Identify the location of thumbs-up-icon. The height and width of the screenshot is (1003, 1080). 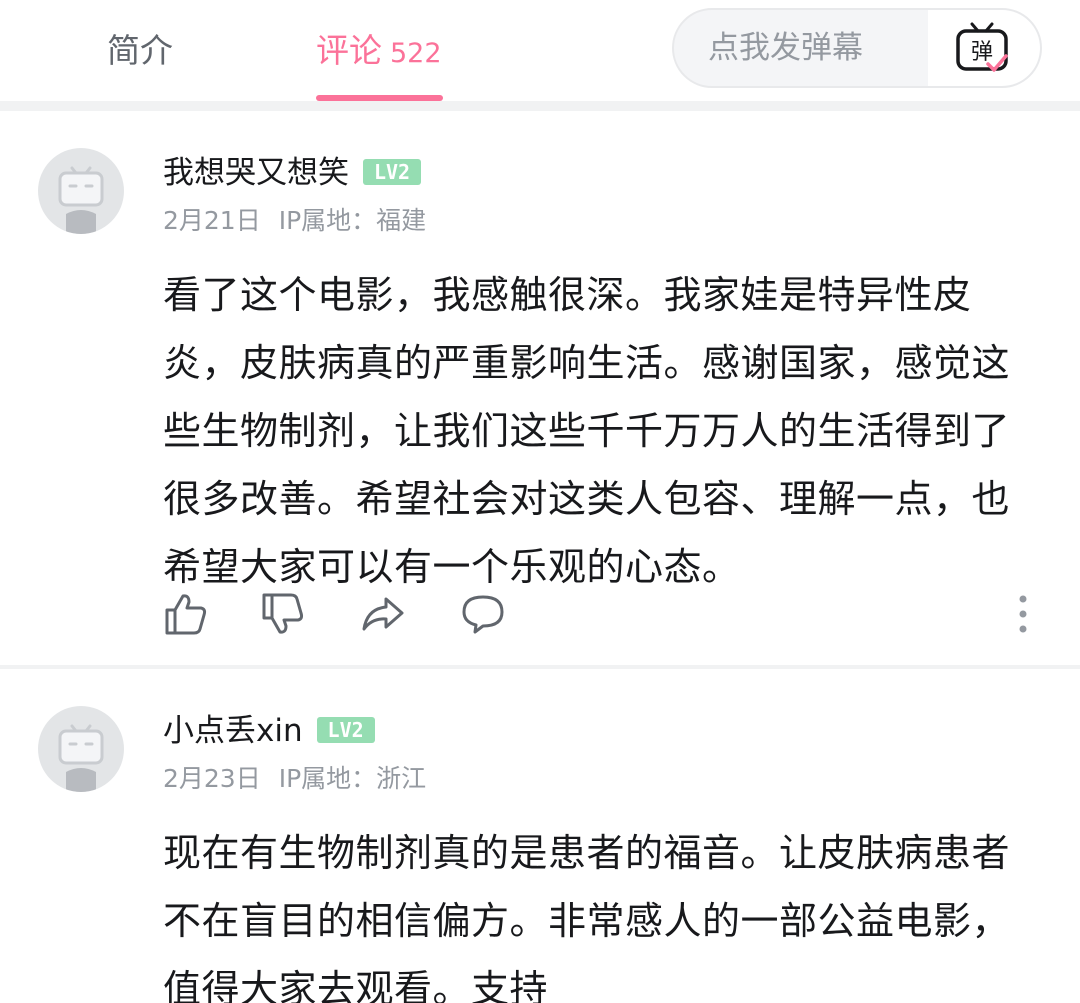
(186, 614).